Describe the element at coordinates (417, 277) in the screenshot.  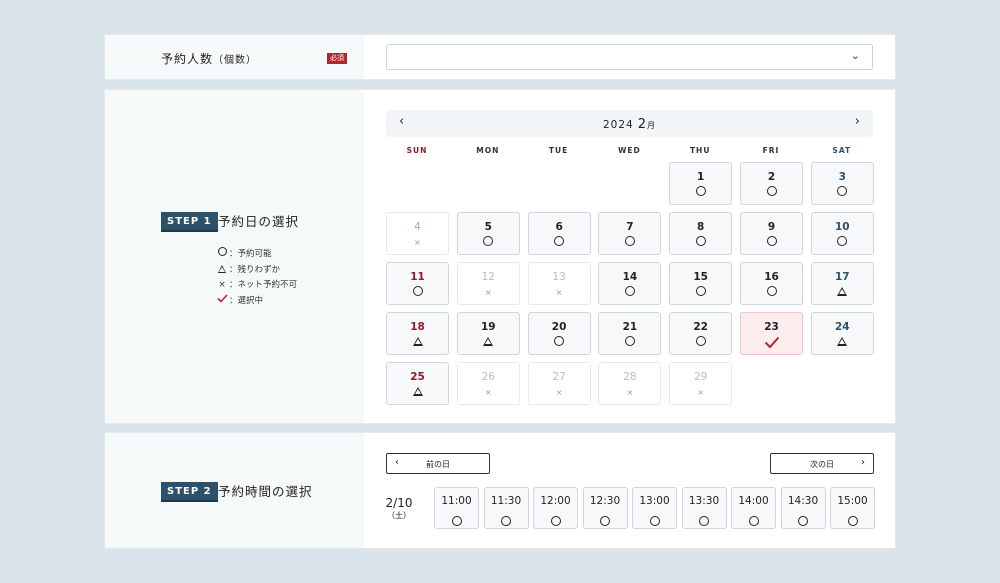
I see `day-number: 11` at that location.